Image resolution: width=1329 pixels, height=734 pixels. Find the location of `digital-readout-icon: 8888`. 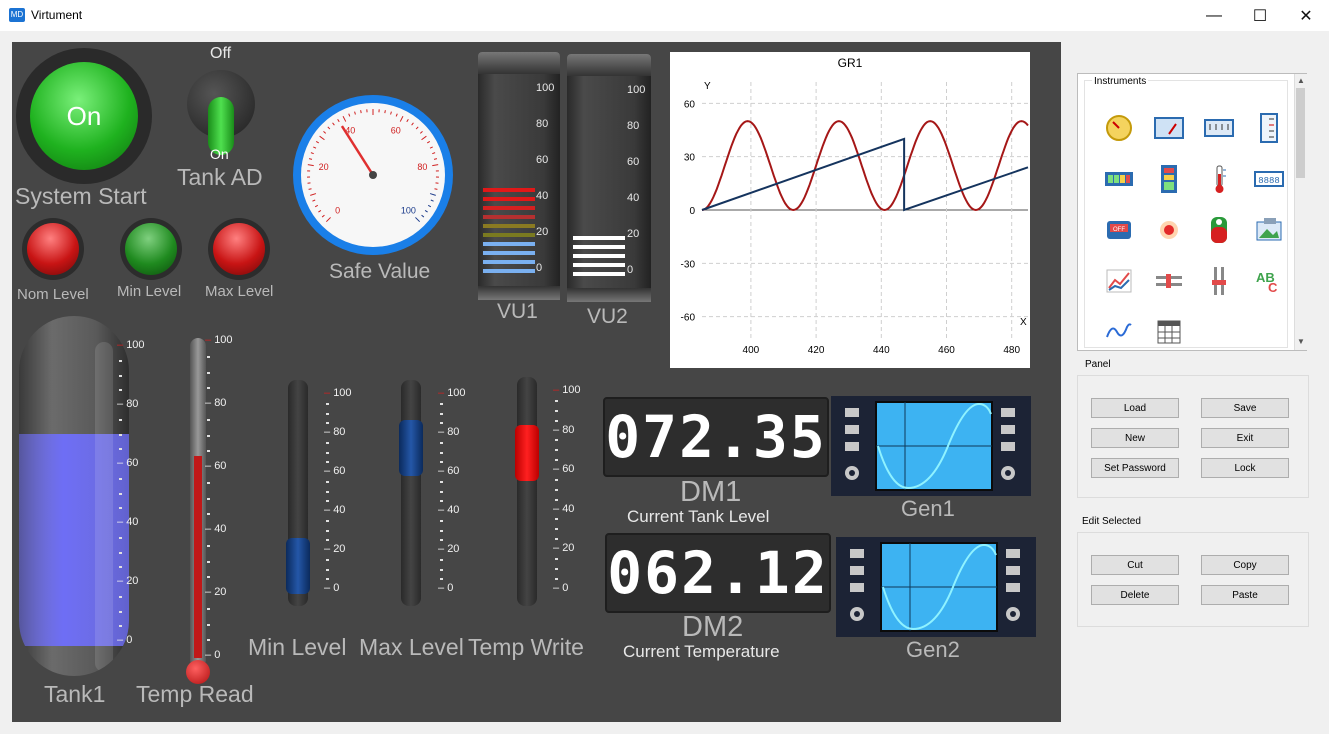

digital-readout-icon: 8888 is located at coordinates (1269, 179).